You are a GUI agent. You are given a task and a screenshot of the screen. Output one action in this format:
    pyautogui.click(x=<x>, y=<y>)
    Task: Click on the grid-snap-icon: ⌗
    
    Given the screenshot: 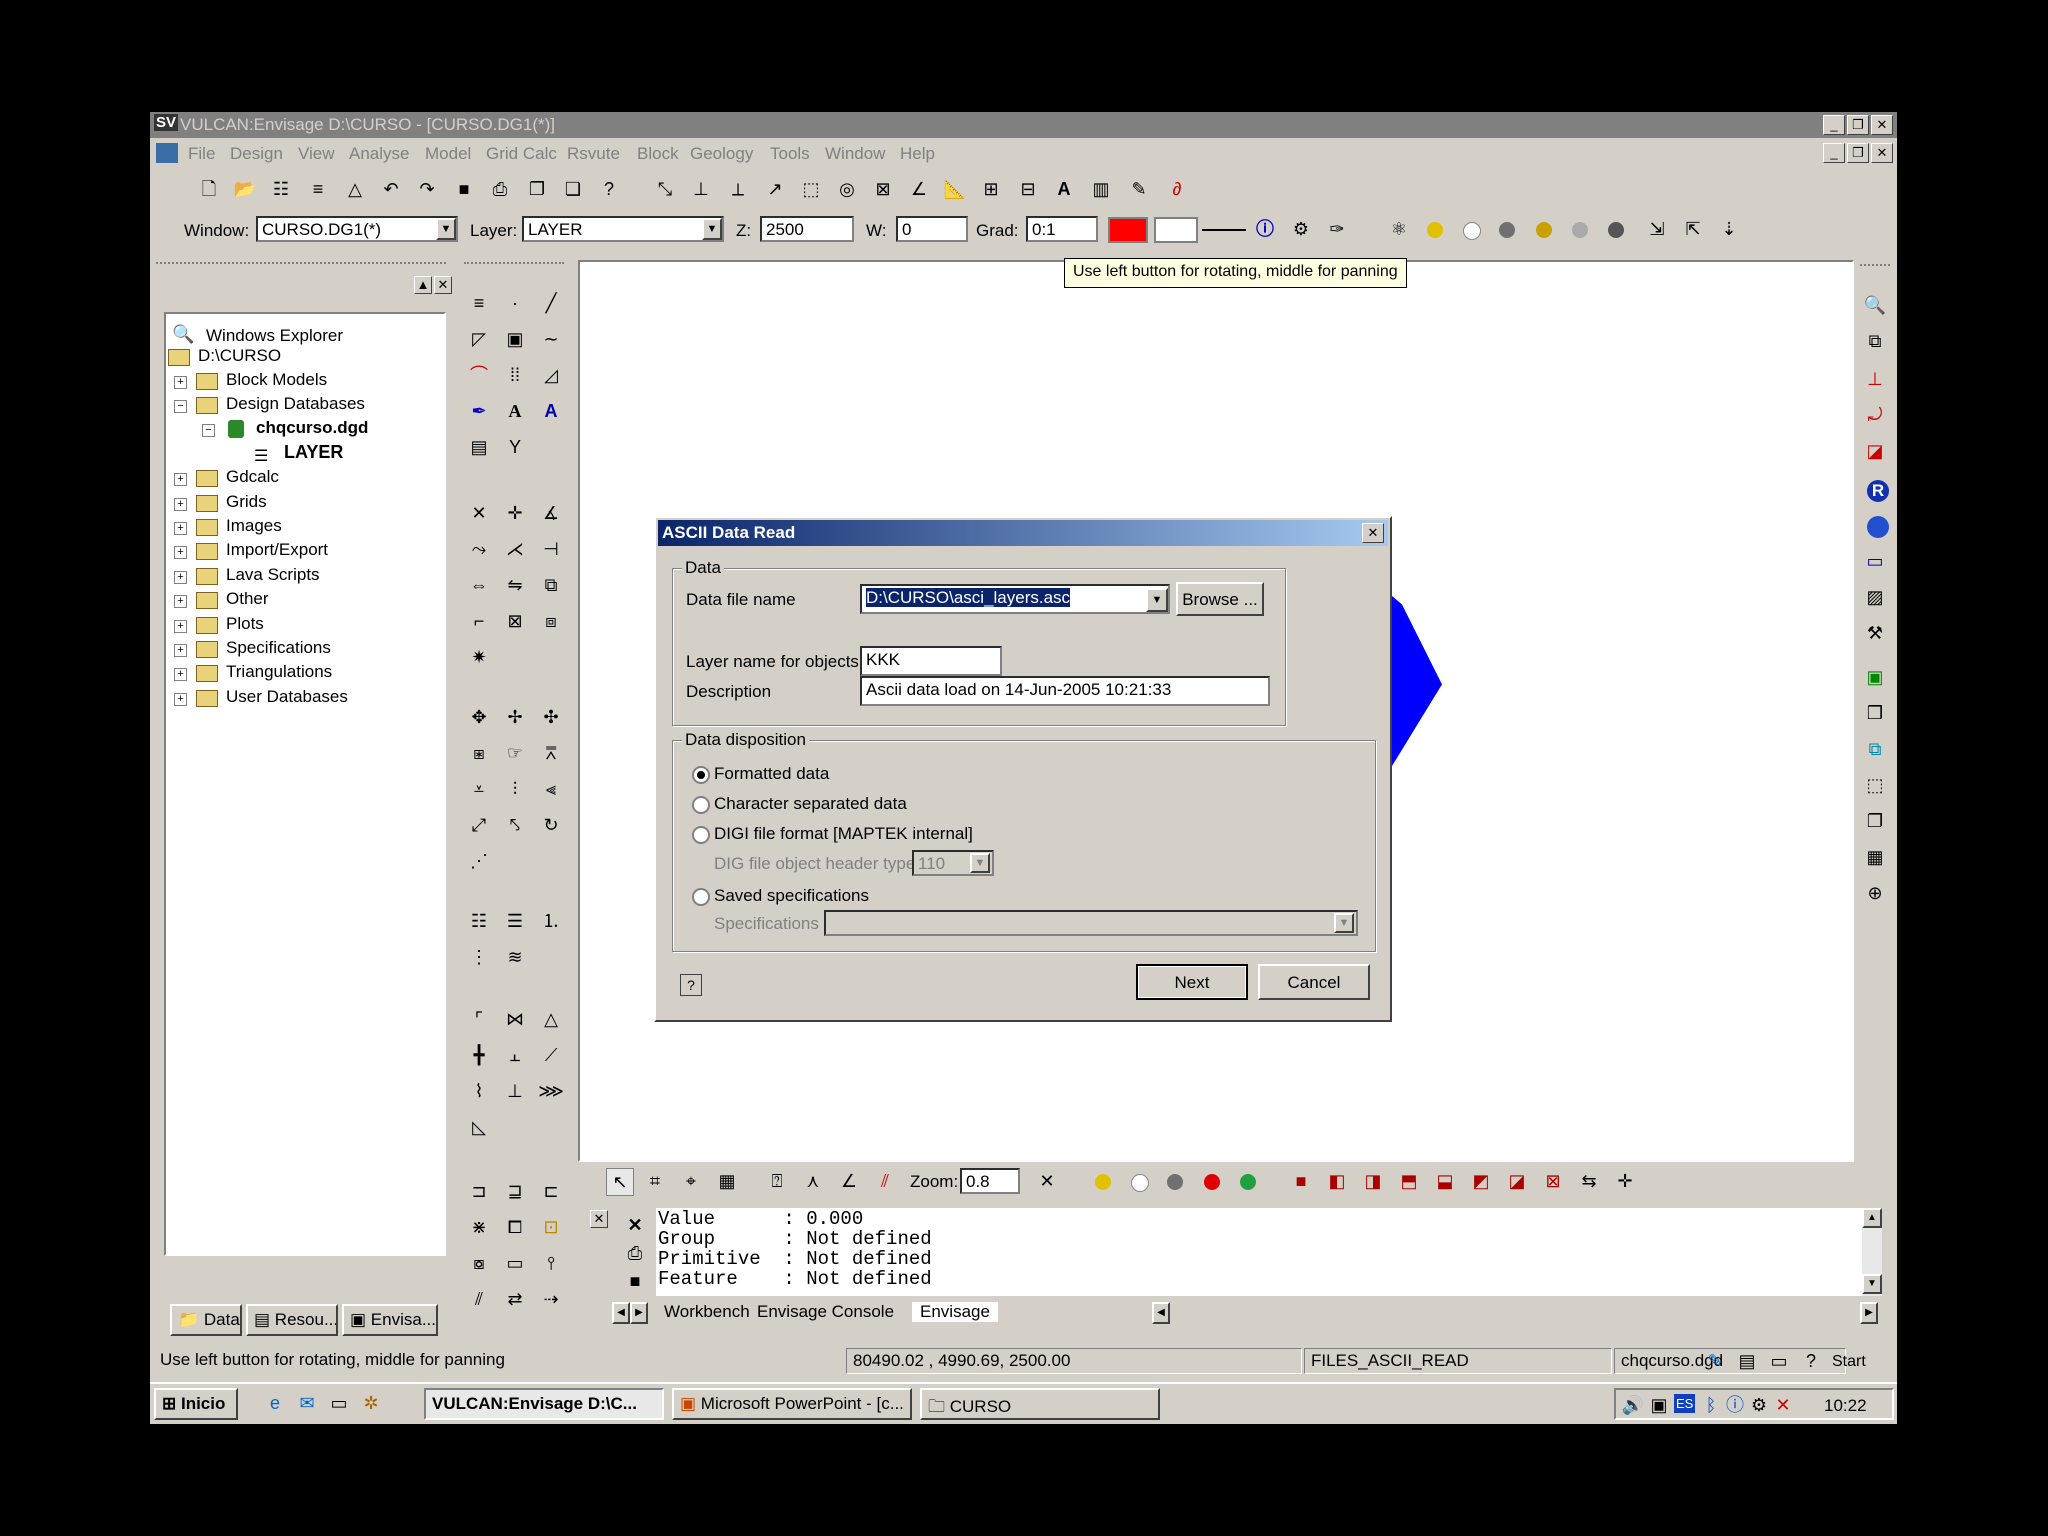 What is the action you would take?
    pyautogui.click(x=655, y=1181)
    